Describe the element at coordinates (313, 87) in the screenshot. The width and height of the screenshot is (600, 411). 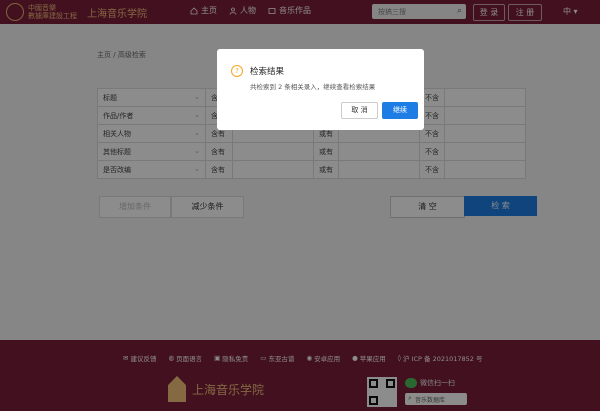
I see `dialog-message: 共检索到 2 条相关录入，继续查看检索结果` at that location.